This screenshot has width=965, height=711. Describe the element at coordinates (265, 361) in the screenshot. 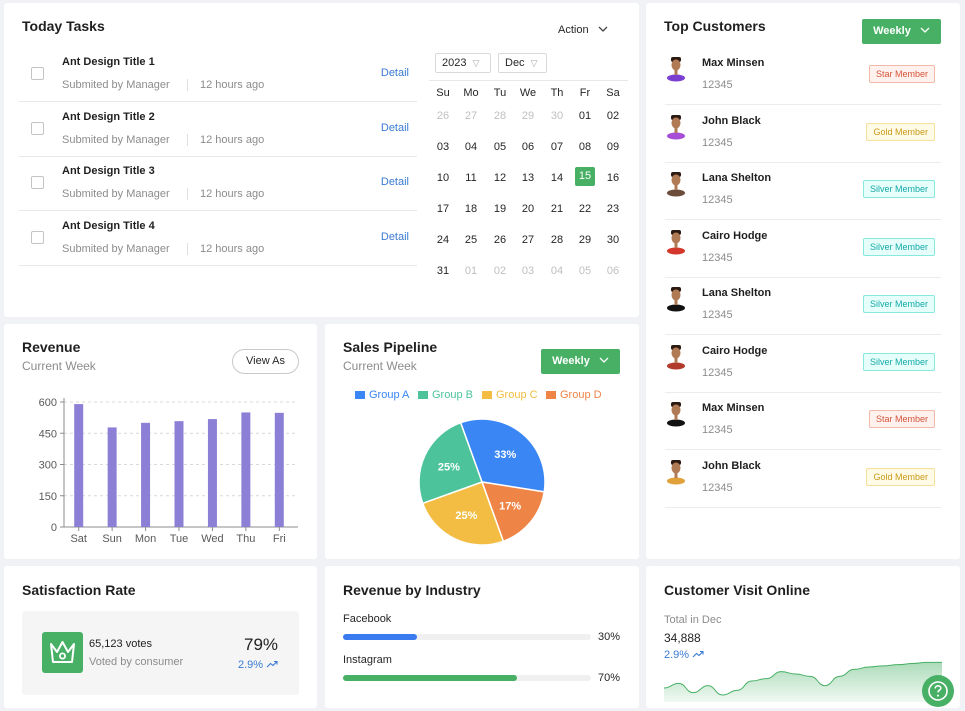

I see `view-as-button: View As` at that location.